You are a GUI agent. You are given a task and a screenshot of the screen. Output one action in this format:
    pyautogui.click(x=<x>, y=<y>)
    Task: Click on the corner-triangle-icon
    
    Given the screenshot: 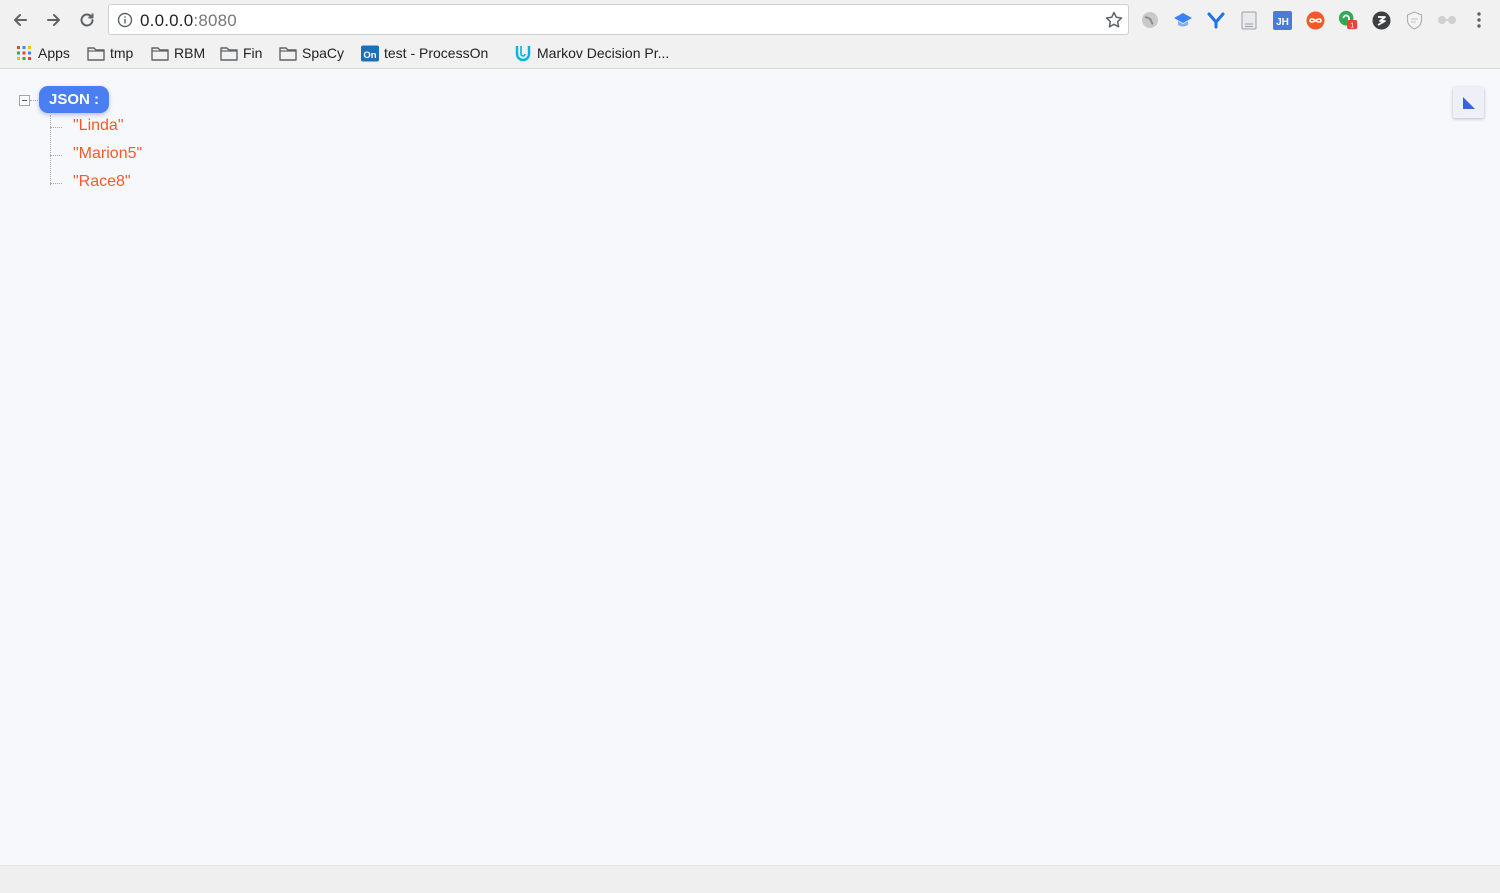 What is the action you would take?
    pyautogui.click(x=1468, y=102)
    